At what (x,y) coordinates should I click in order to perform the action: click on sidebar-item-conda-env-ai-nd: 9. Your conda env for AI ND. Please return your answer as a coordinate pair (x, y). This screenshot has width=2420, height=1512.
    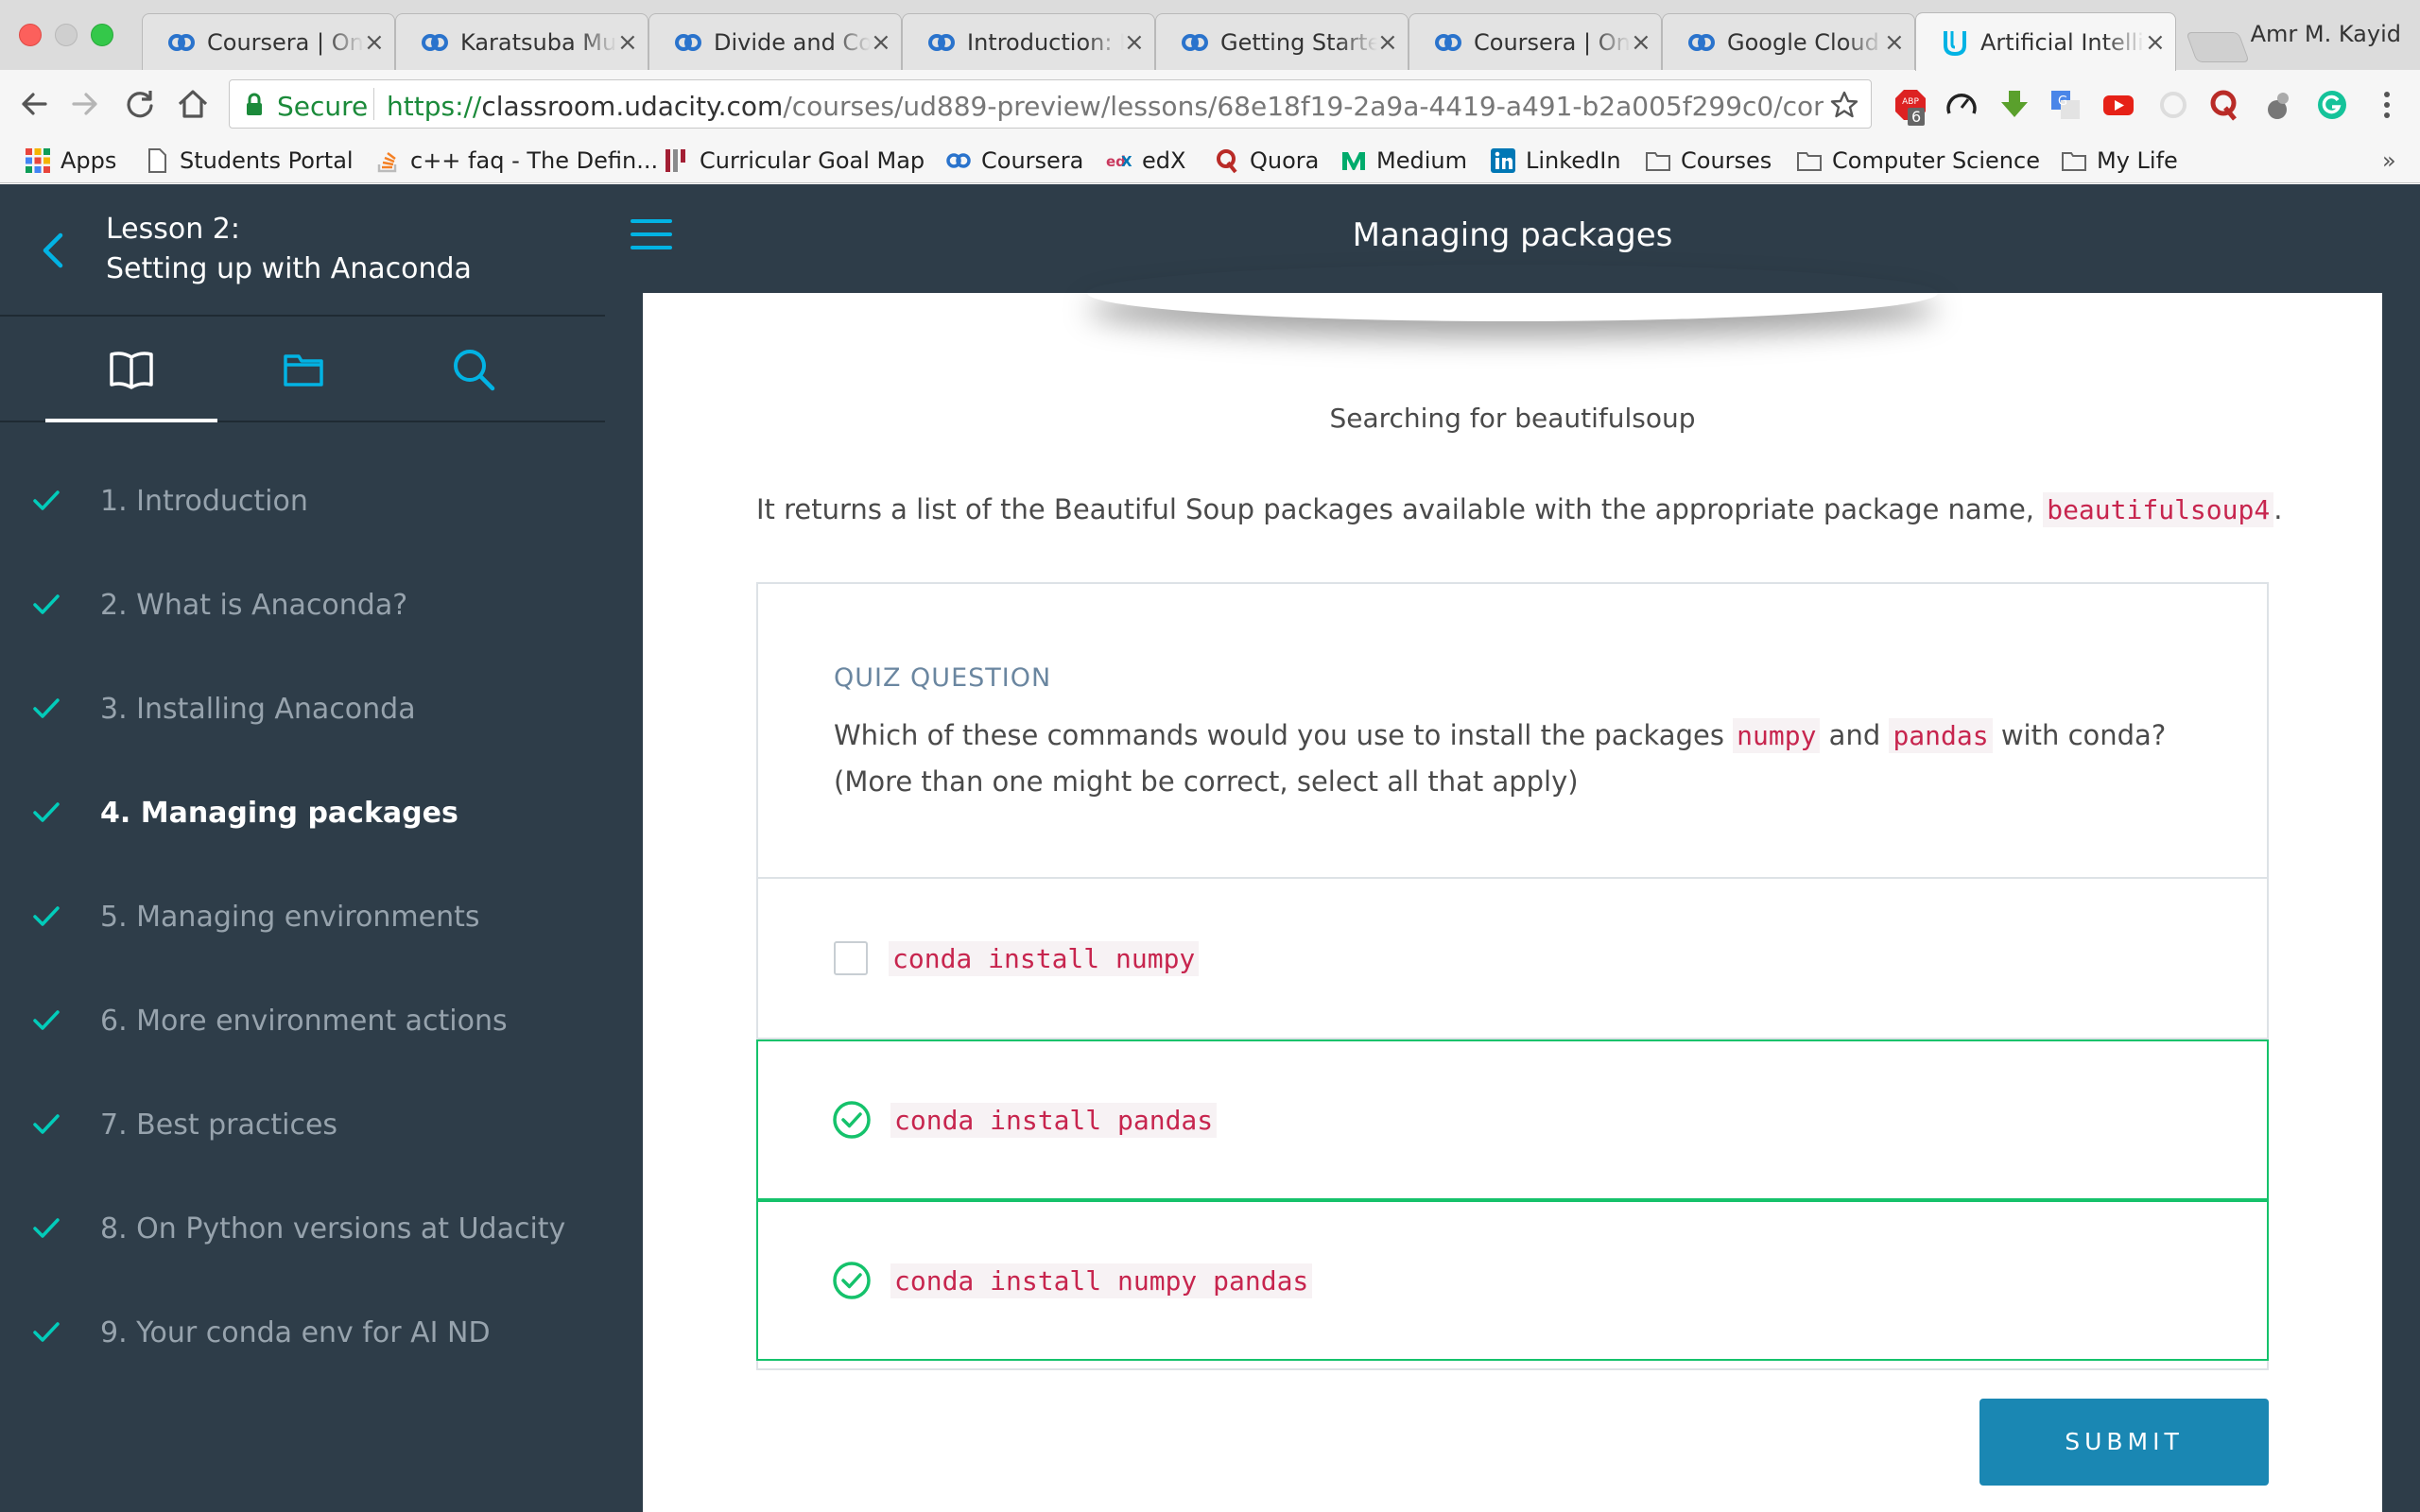
    Looking at the image, I should click on (302, 1332).